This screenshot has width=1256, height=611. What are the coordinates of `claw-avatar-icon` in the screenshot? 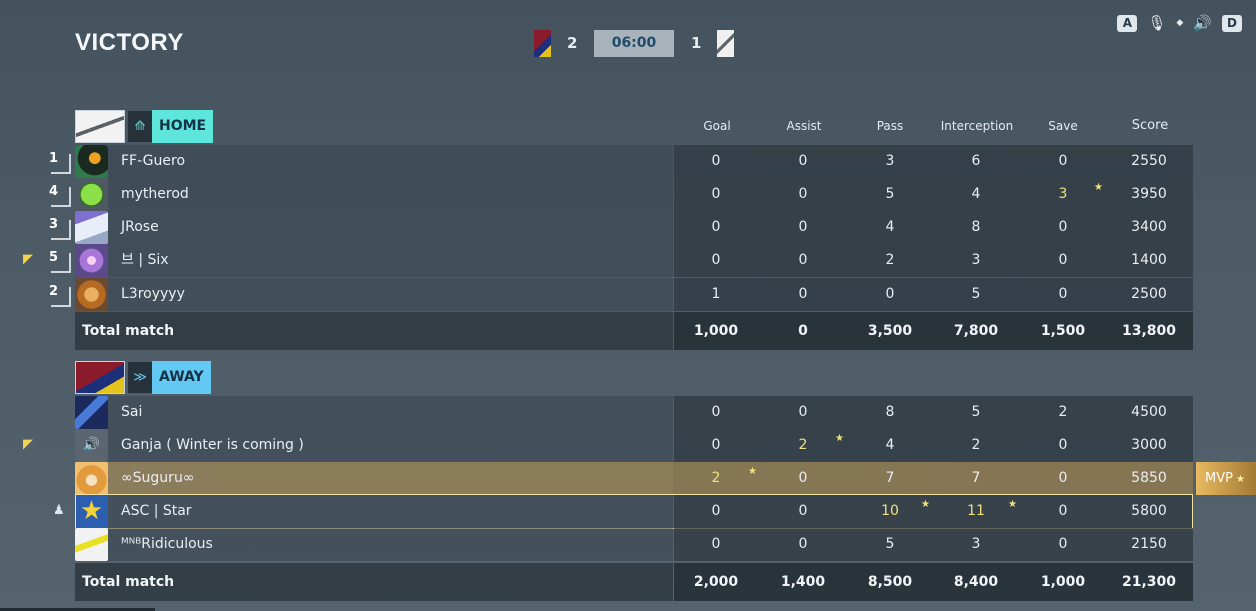 It's located at (91, 412).